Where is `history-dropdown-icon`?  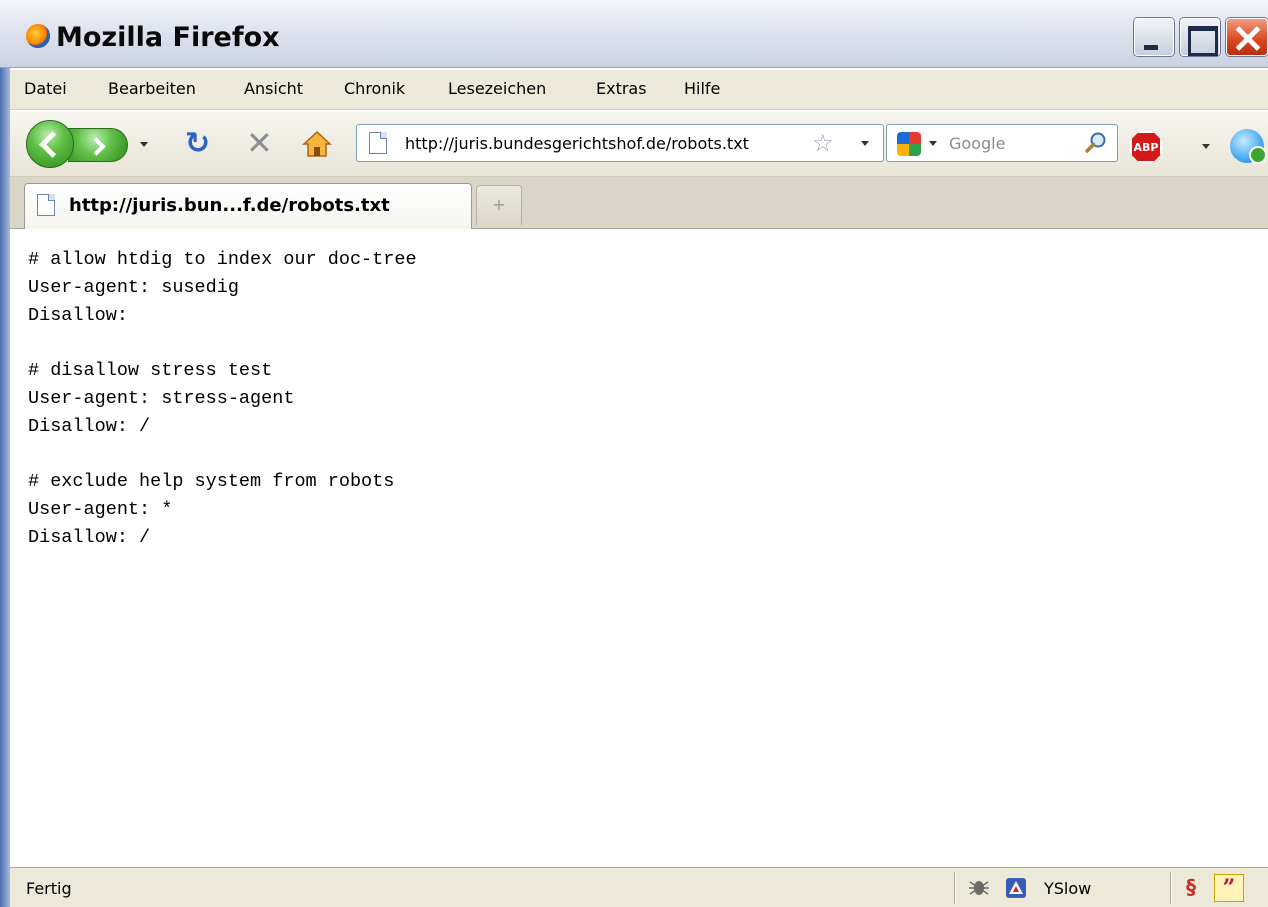
history-dropdown-icon is located at coordinates (144, 144).